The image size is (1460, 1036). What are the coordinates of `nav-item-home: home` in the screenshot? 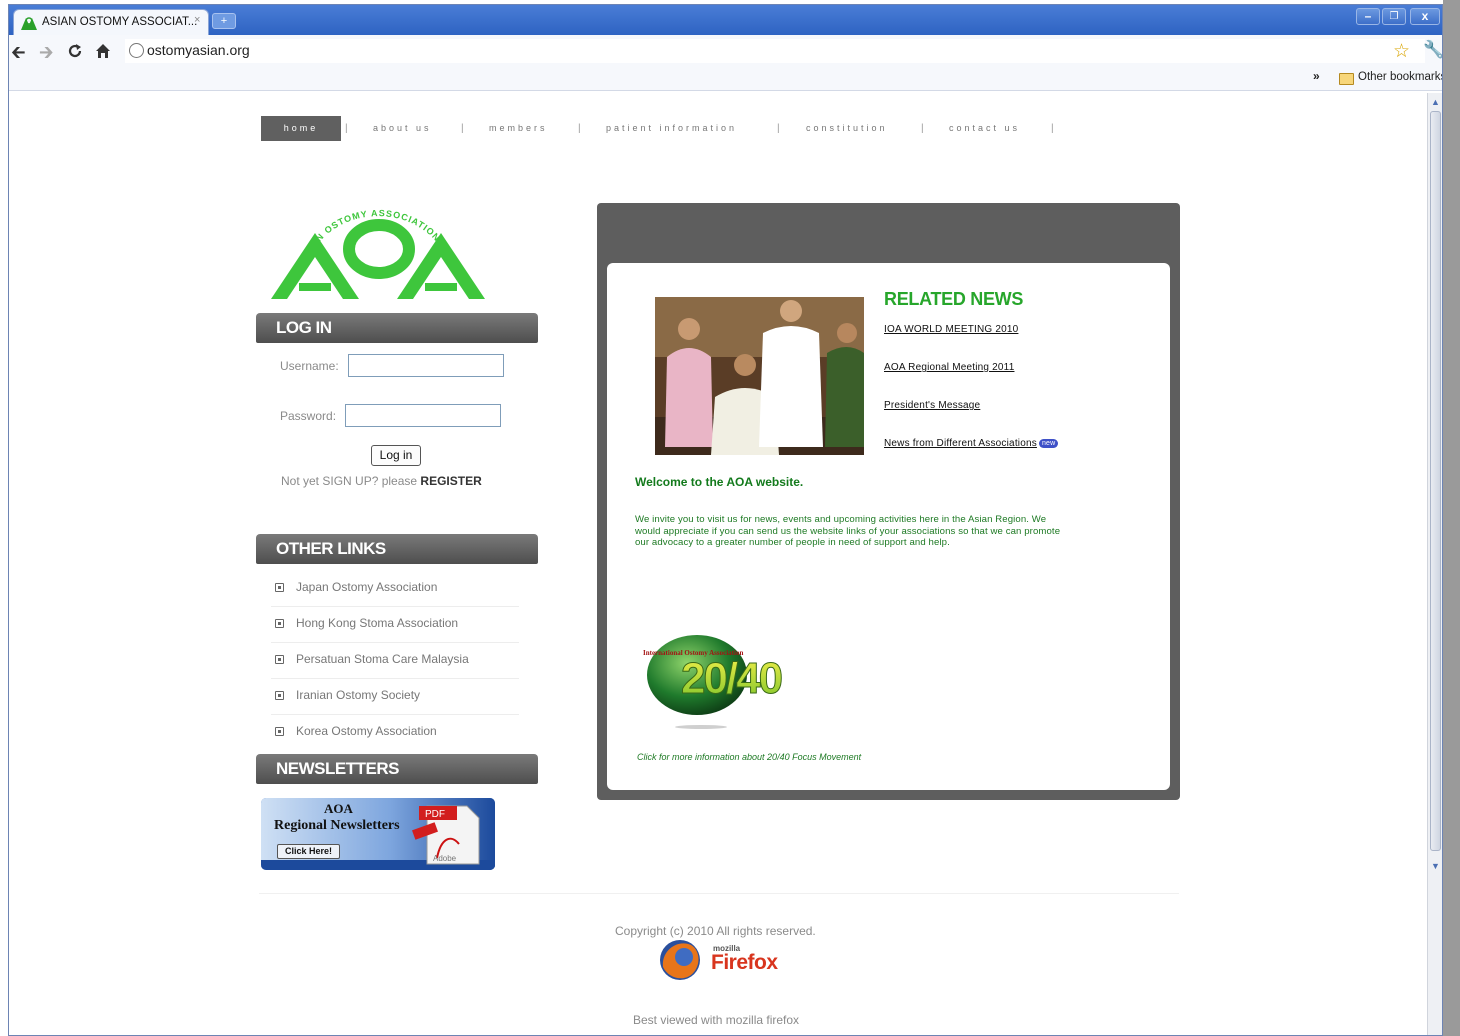 It's located at (301, 128).